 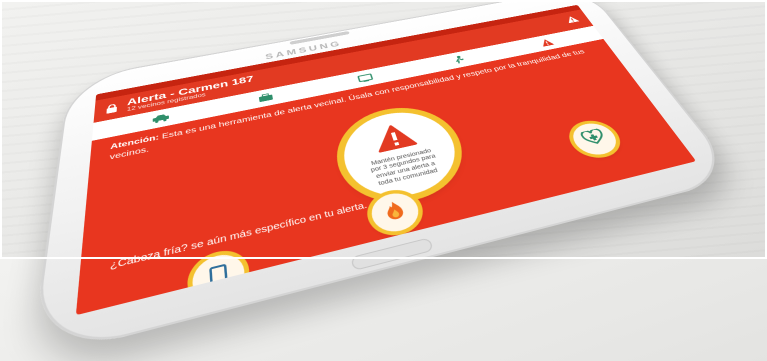 I want to click on fire-alert-button, so click(x=396, y=213).